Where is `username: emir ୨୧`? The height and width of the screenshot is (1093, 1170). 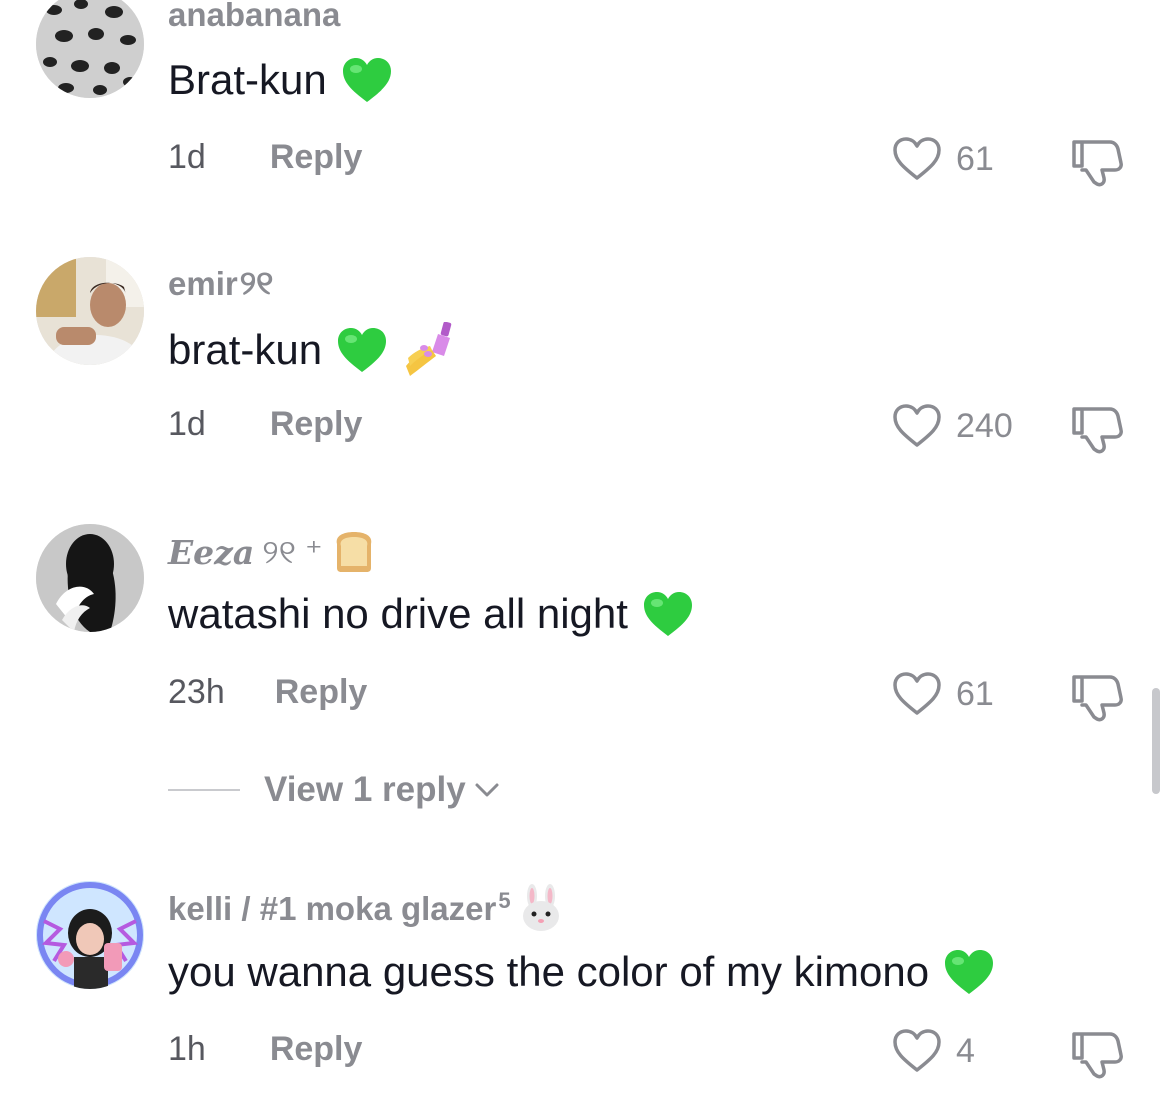 username: emir ୨୧ is located at coordinates (220, 283).